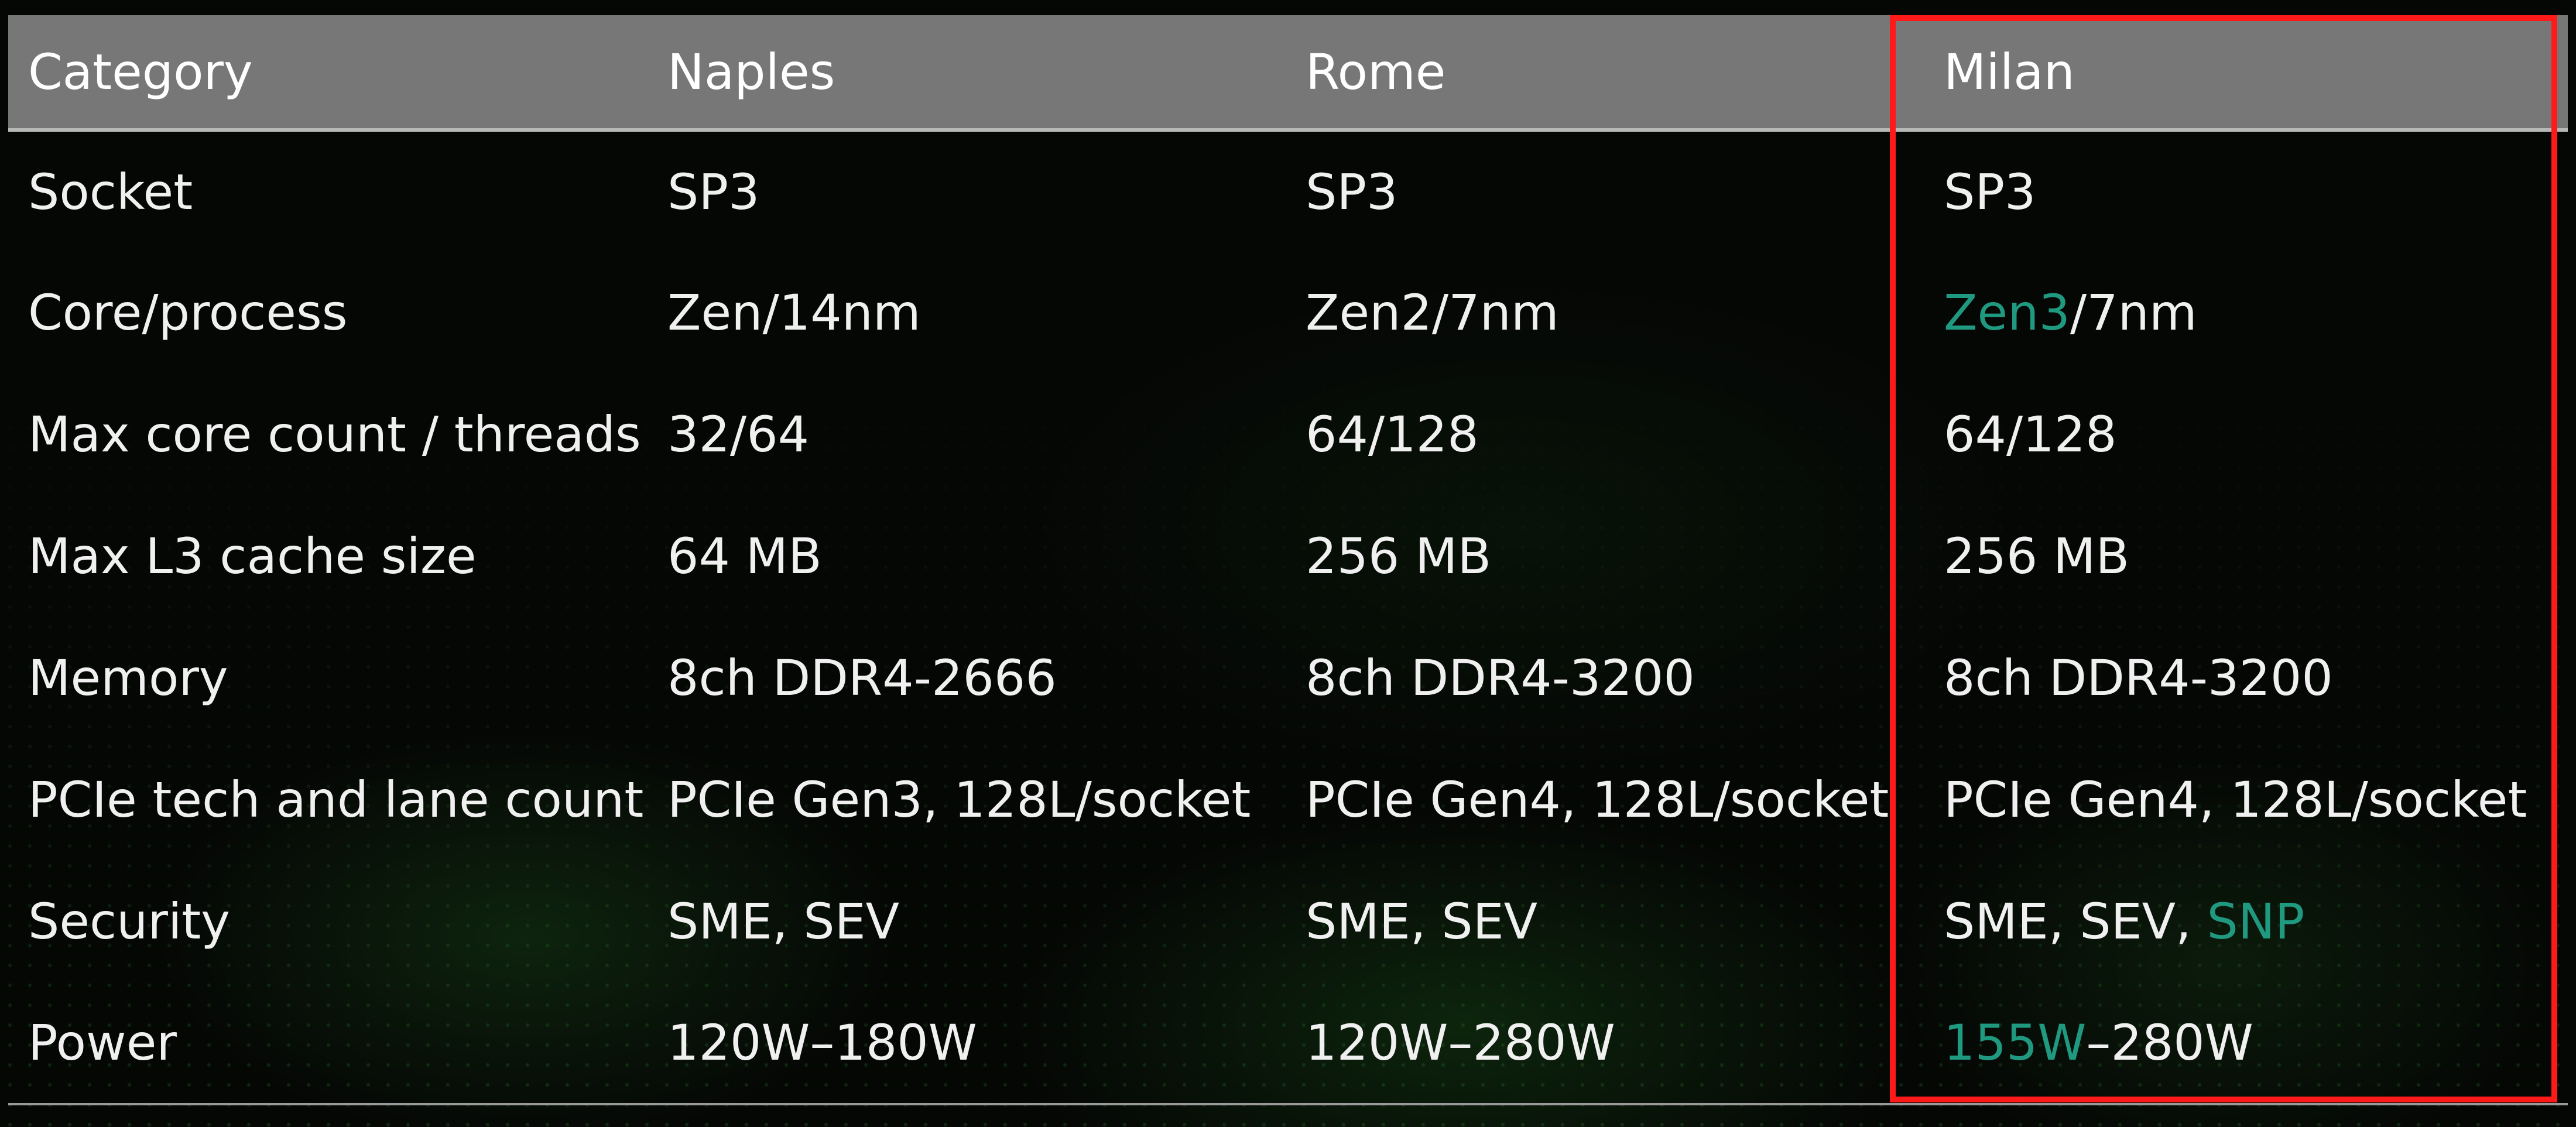 Image resolution: width=2576 pixels, height=1127 pixels. I want to click on cell-milan: 256 MB, so click(2037, 556).